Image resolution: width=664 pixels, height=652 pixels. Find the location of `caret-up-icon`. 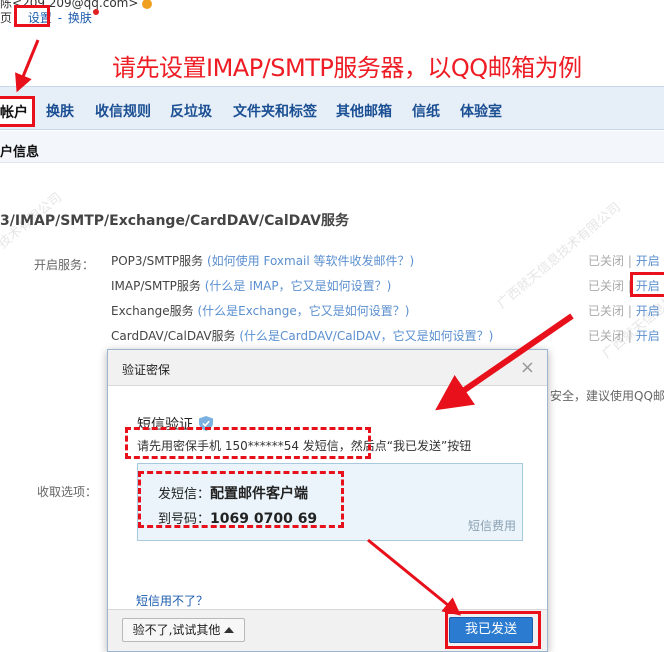

caret-up-icon is located at coordinates (229, 630).